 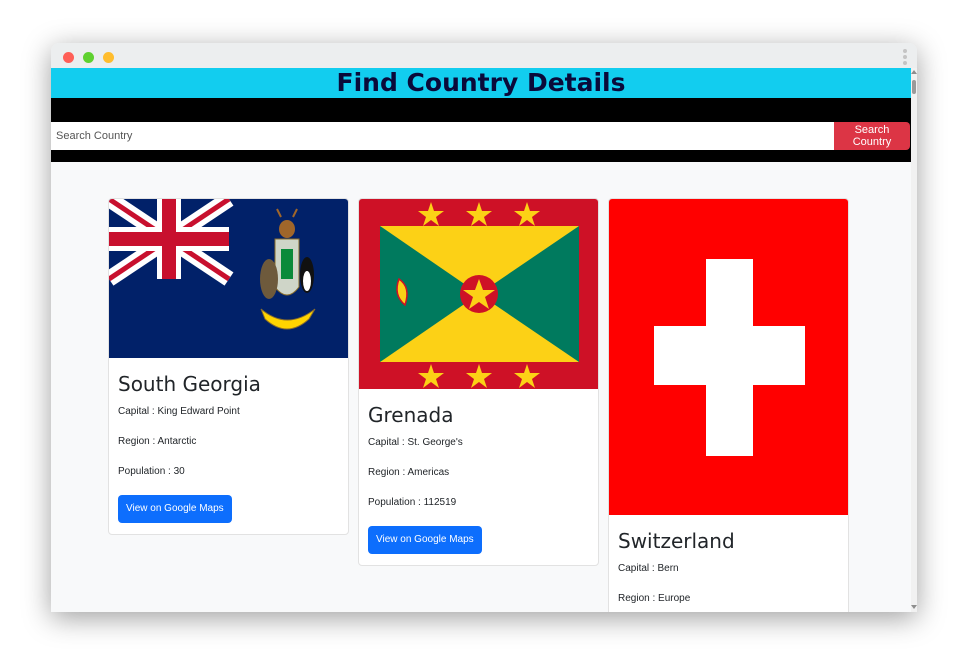 What do you see at coordinates (654, 598) in the screenshot?
I see `country-region: Region : Europe` at bounding box center [654, 598].